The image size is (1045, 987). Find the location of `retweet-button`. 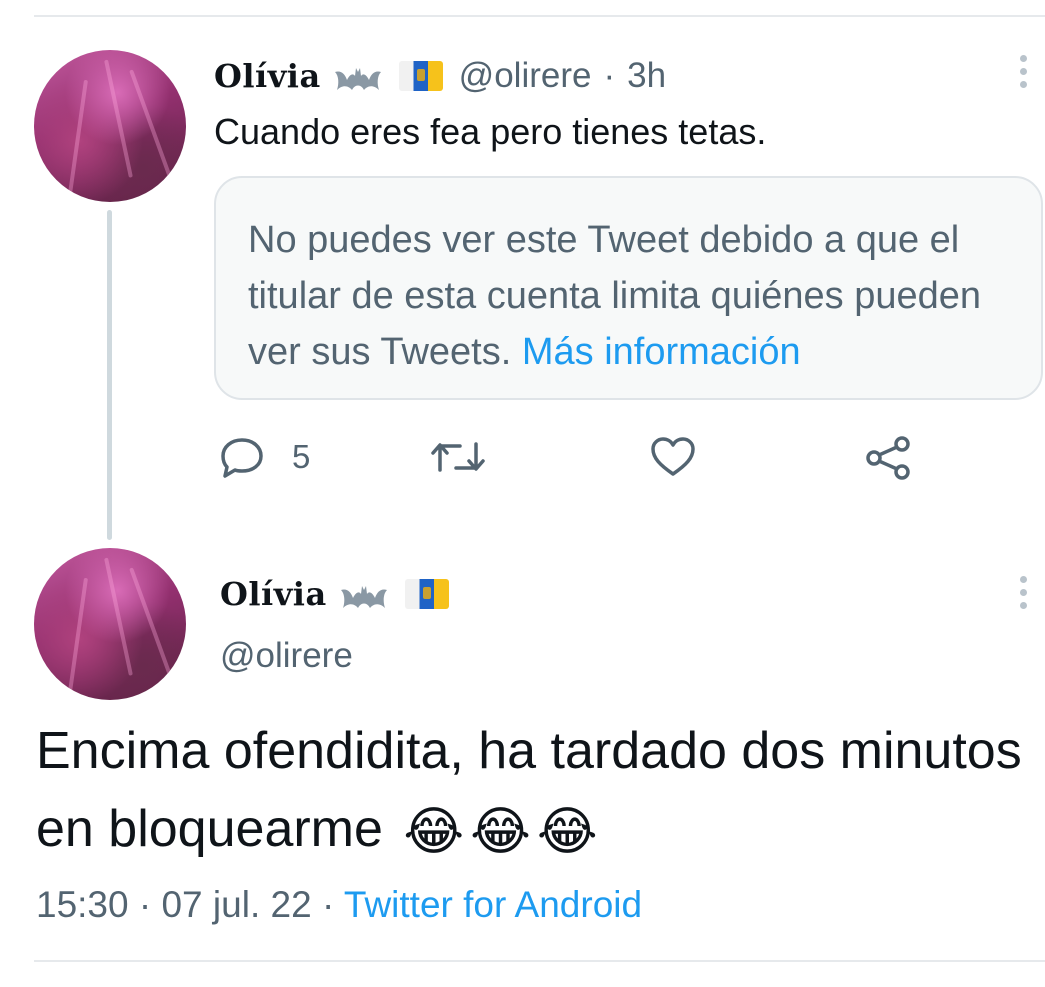

retweet-button is located at coordinates (458, 457).